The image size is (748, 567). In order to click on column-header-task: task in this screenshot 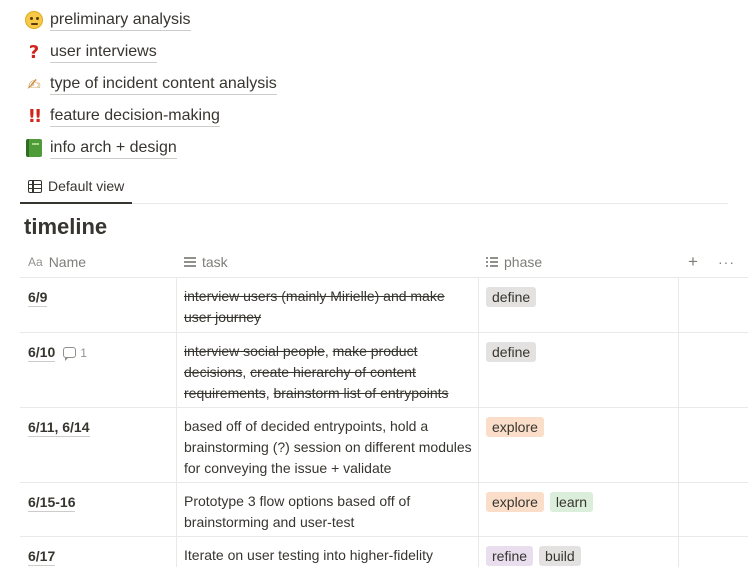, I will do `click(206, 262)`.